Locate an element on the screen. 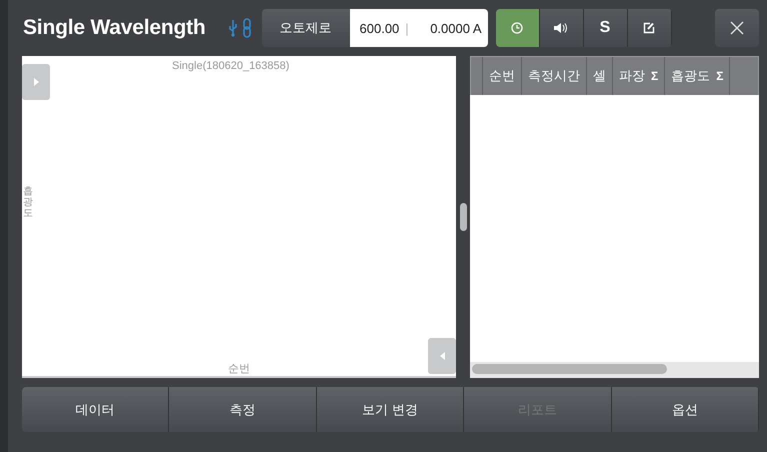  chart-title: Single(180620_163858) is located at coordinates (231, 66).